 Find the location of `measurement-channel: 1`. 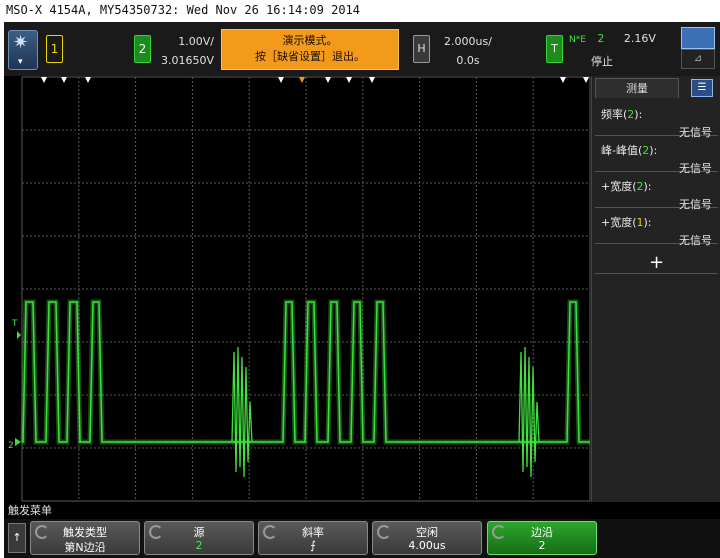

measurement-channel: 1 is located at coordinates (640, 222).